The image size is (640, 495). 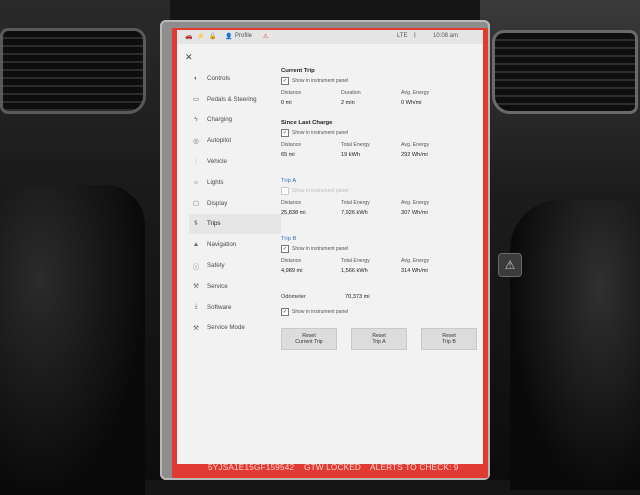 I want to click on nav-item-charging: ϟ Charging, so click(x=235, y=120).